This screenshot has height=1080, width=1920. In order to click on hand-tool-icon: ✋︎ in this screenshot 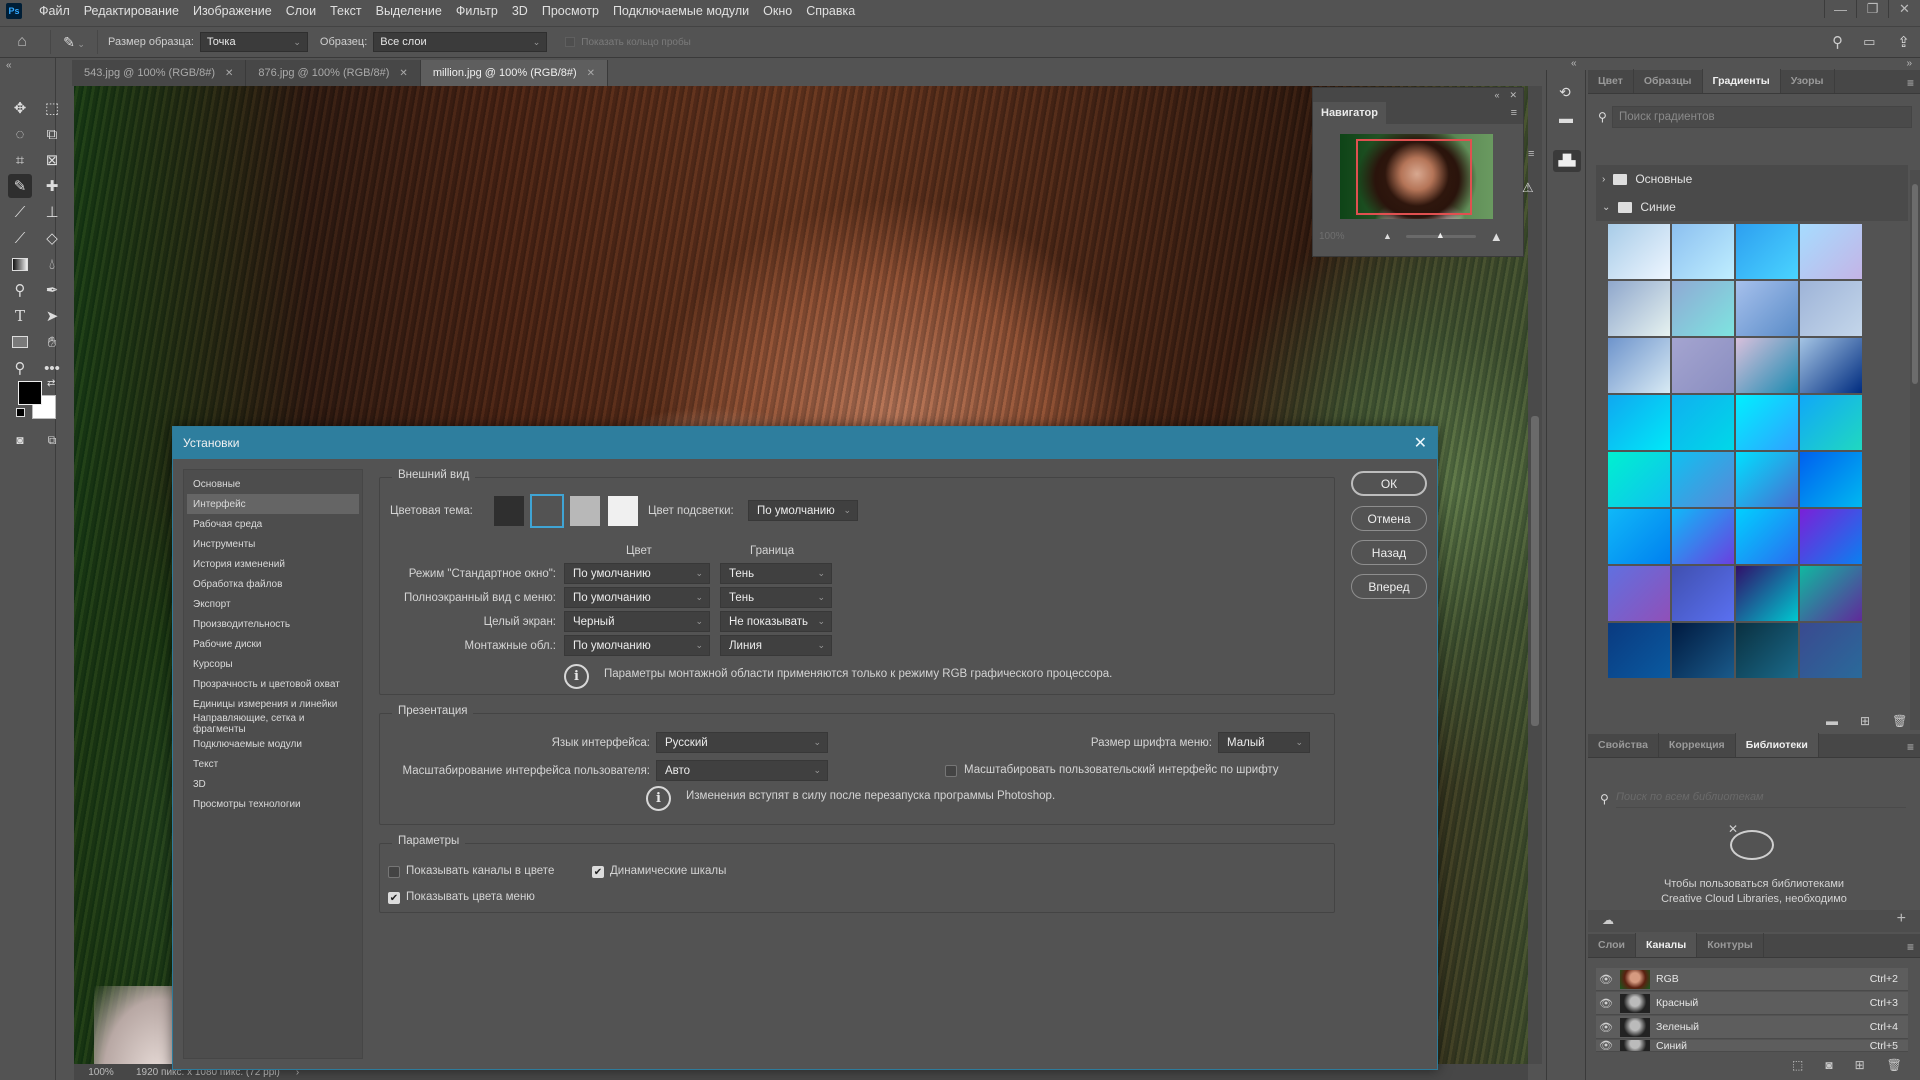, I will do `click(52, 342)`.